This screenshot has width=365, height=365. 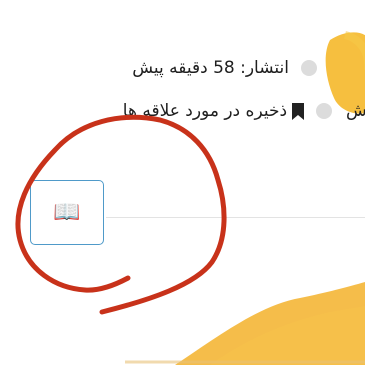 I want to click on content-divider, so click(x=235, y=217).